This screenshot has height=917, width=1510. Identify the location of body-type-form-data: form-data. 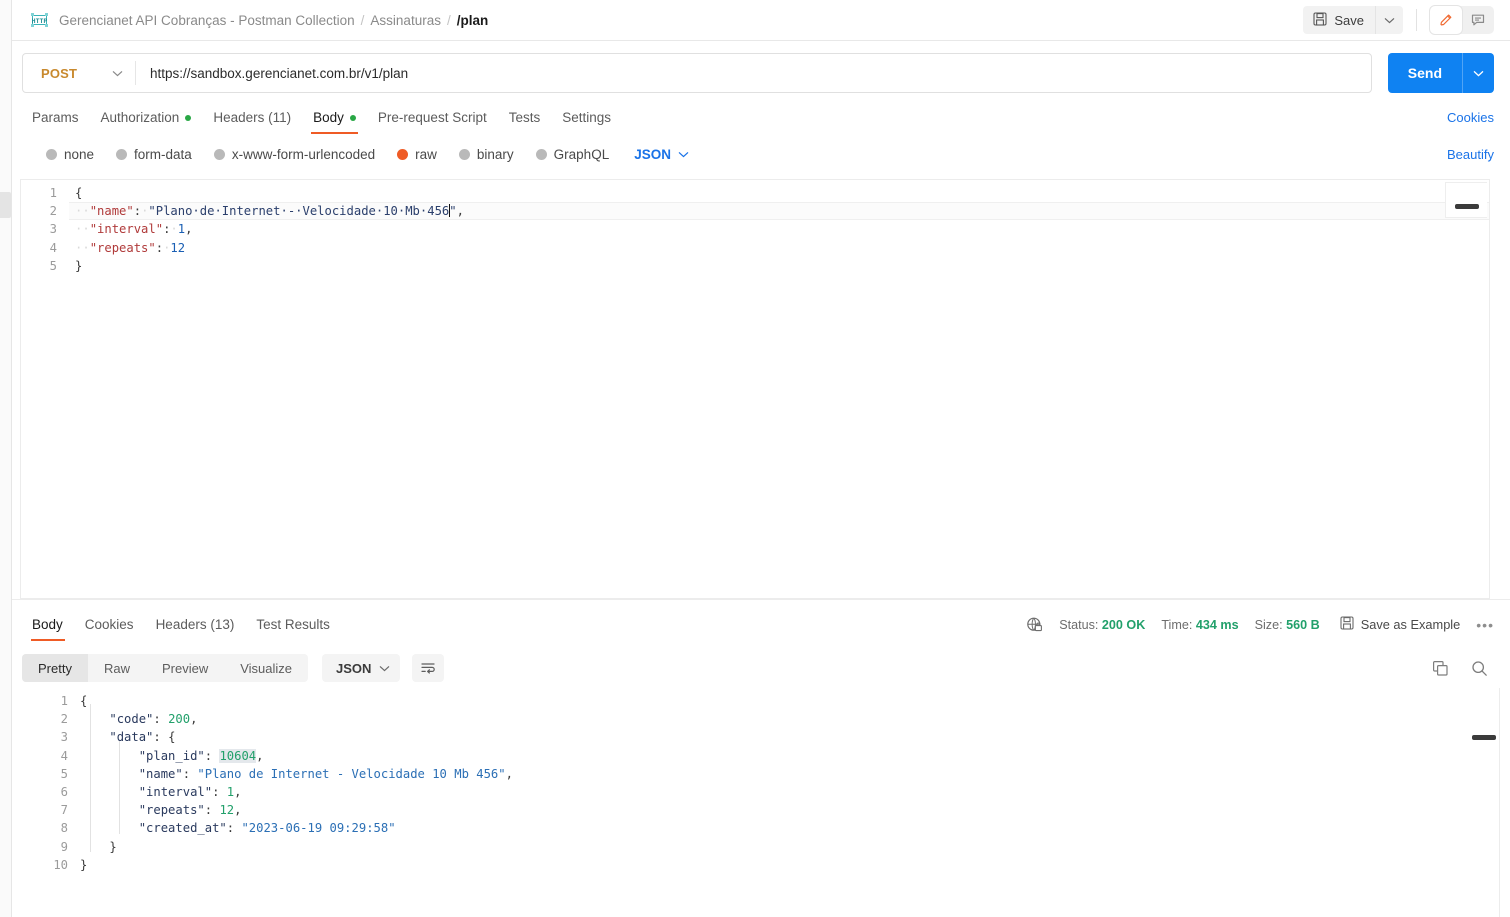
(154, 154).